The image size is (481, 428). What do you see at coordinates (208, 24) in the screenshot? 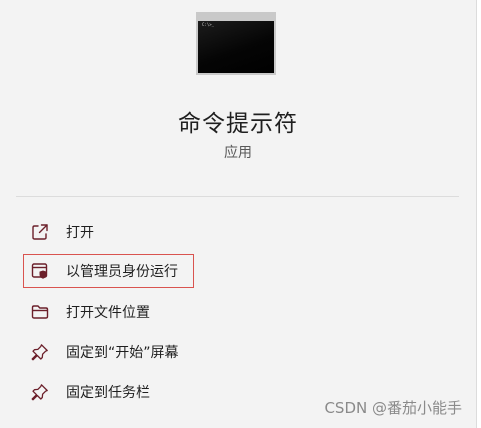
I see `console-prompt-text: C:\>_` at bounding box center [208, 24].